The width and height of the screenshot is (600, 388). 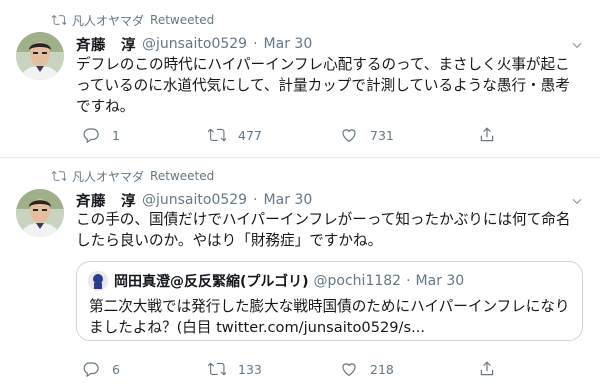 What do you see at coordinates (440, 281) in the screenshot?
I see `quoted-date: Mar 30` at bounding box center [440, 281].